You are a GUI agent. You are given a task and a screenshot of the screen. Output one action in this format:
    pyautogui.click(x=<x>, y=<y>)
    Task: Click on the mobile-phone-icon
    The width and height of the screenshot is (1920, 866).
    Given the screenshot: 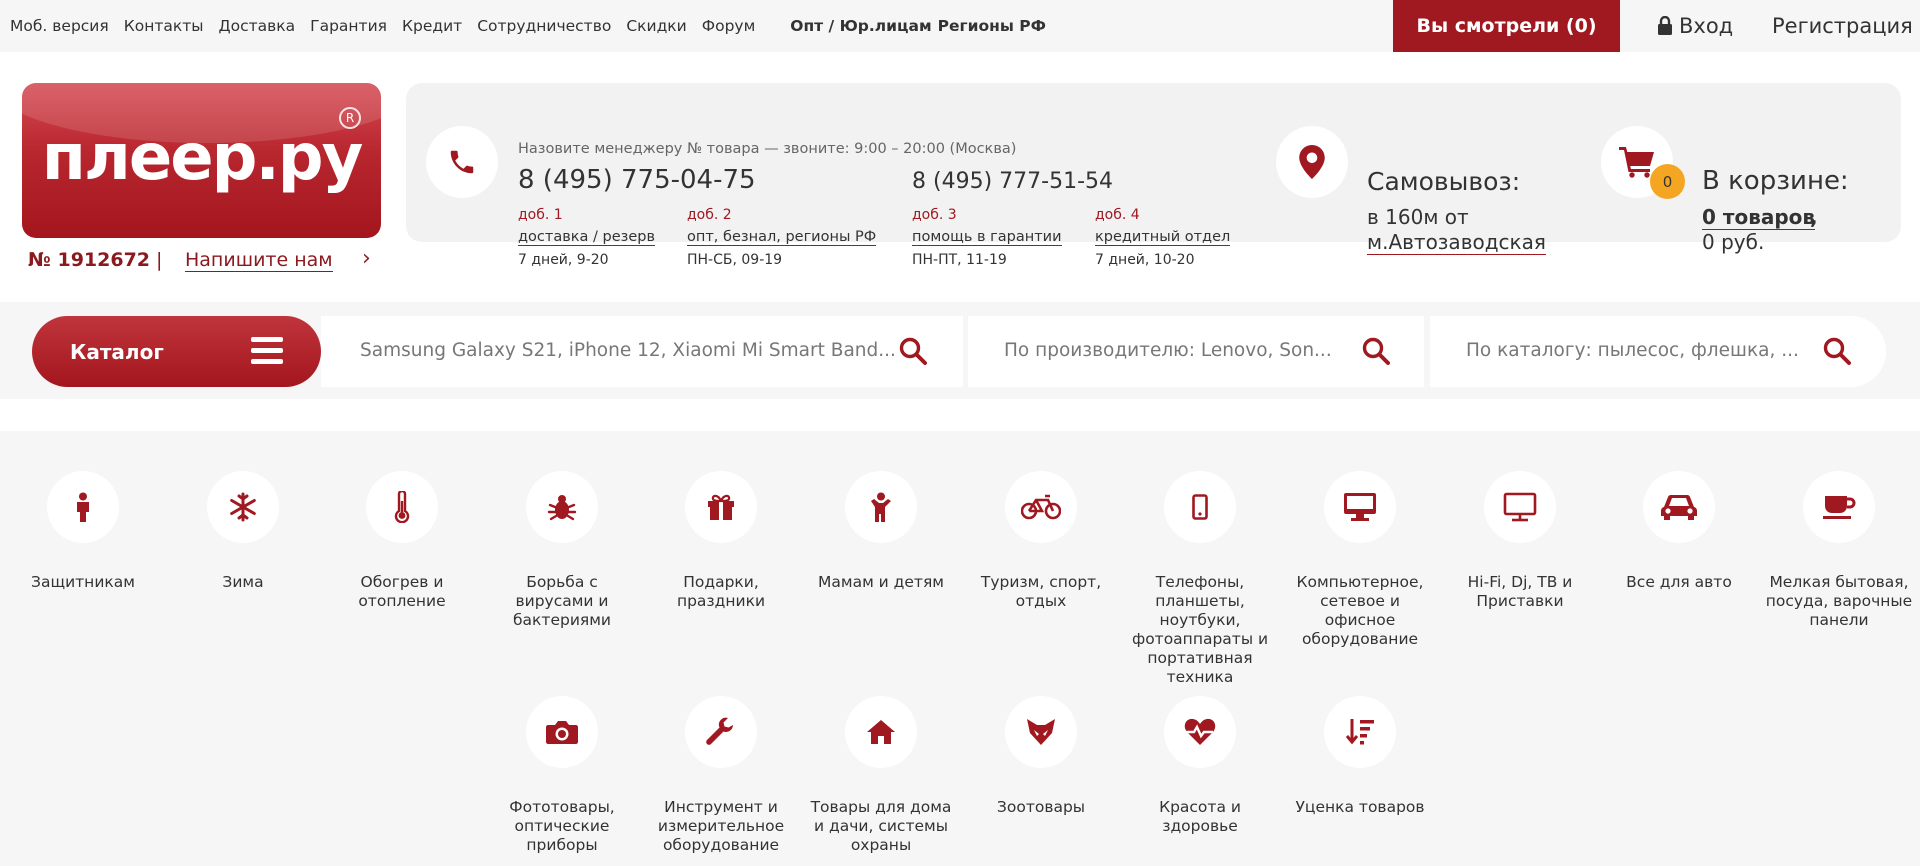 What is the action you would take?
    pyautogui.click(x=1200, y=507)
    